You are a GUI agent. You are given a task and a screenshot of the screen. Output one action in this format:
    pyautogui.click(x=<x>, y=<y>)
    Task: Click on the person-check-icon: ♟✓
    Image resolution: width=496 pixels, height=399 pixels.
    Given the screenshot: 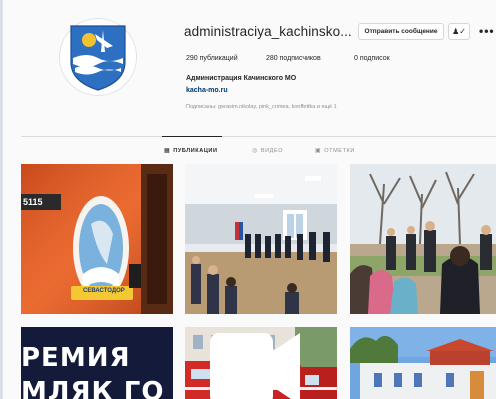 What is the action you would take?
    pyautogui.click(x=459, y=31)
    